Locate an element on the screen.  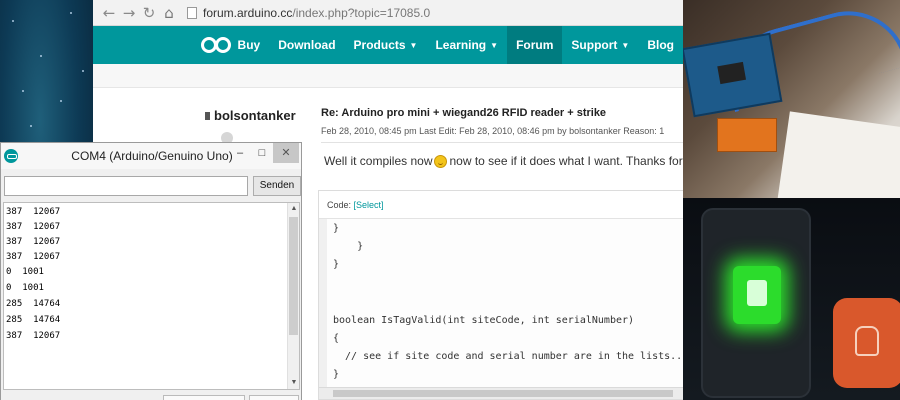
code-label: Code: is located at coordinates (339, 205).